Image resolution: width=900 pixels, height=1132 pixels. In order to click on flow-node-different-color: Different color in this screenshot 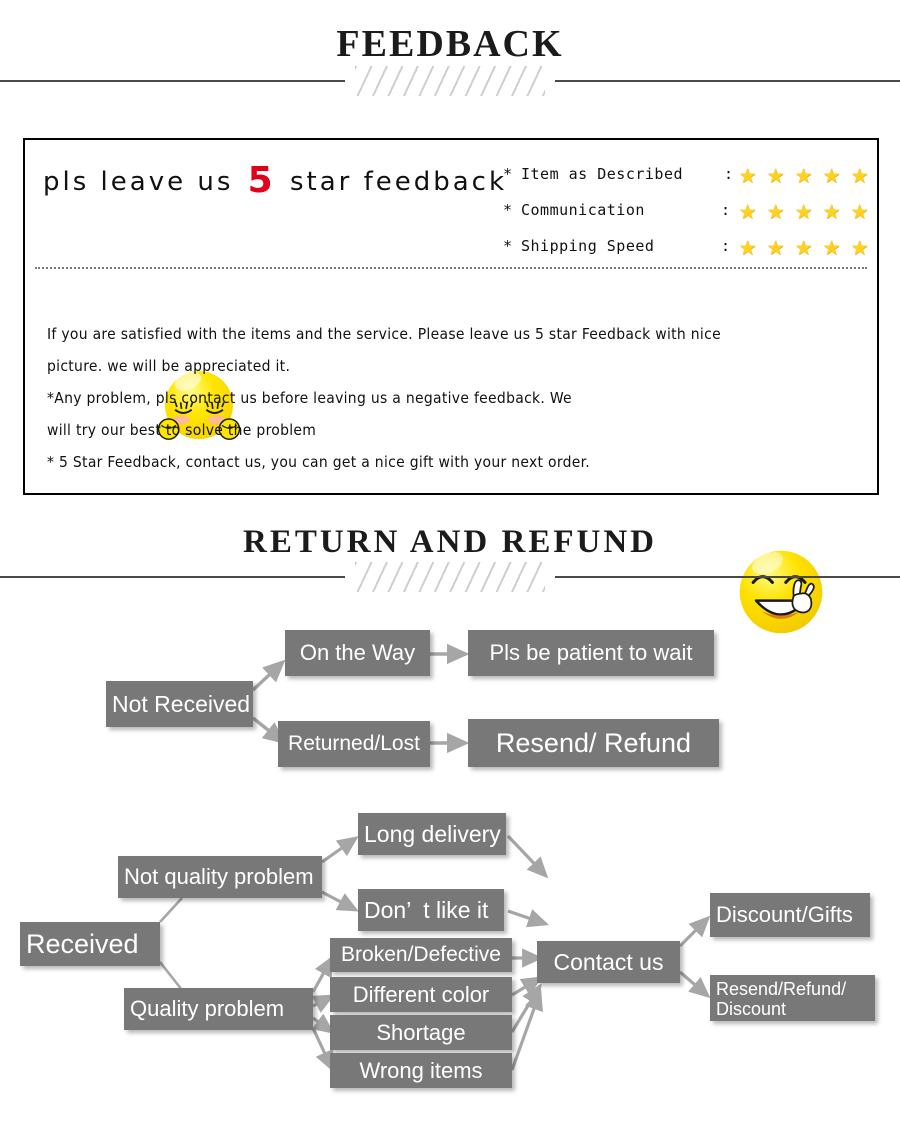, I will do `click(421, 994)`.